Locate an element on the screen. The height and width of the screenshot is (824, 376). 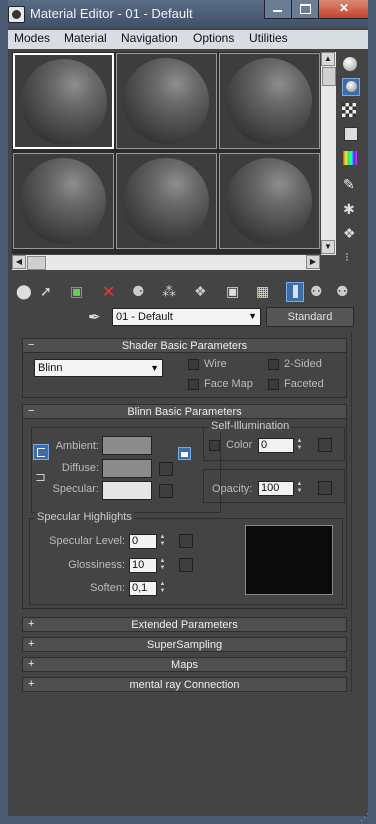
lock-ambient-diffuse-icon is located at coordinates (41, 452).